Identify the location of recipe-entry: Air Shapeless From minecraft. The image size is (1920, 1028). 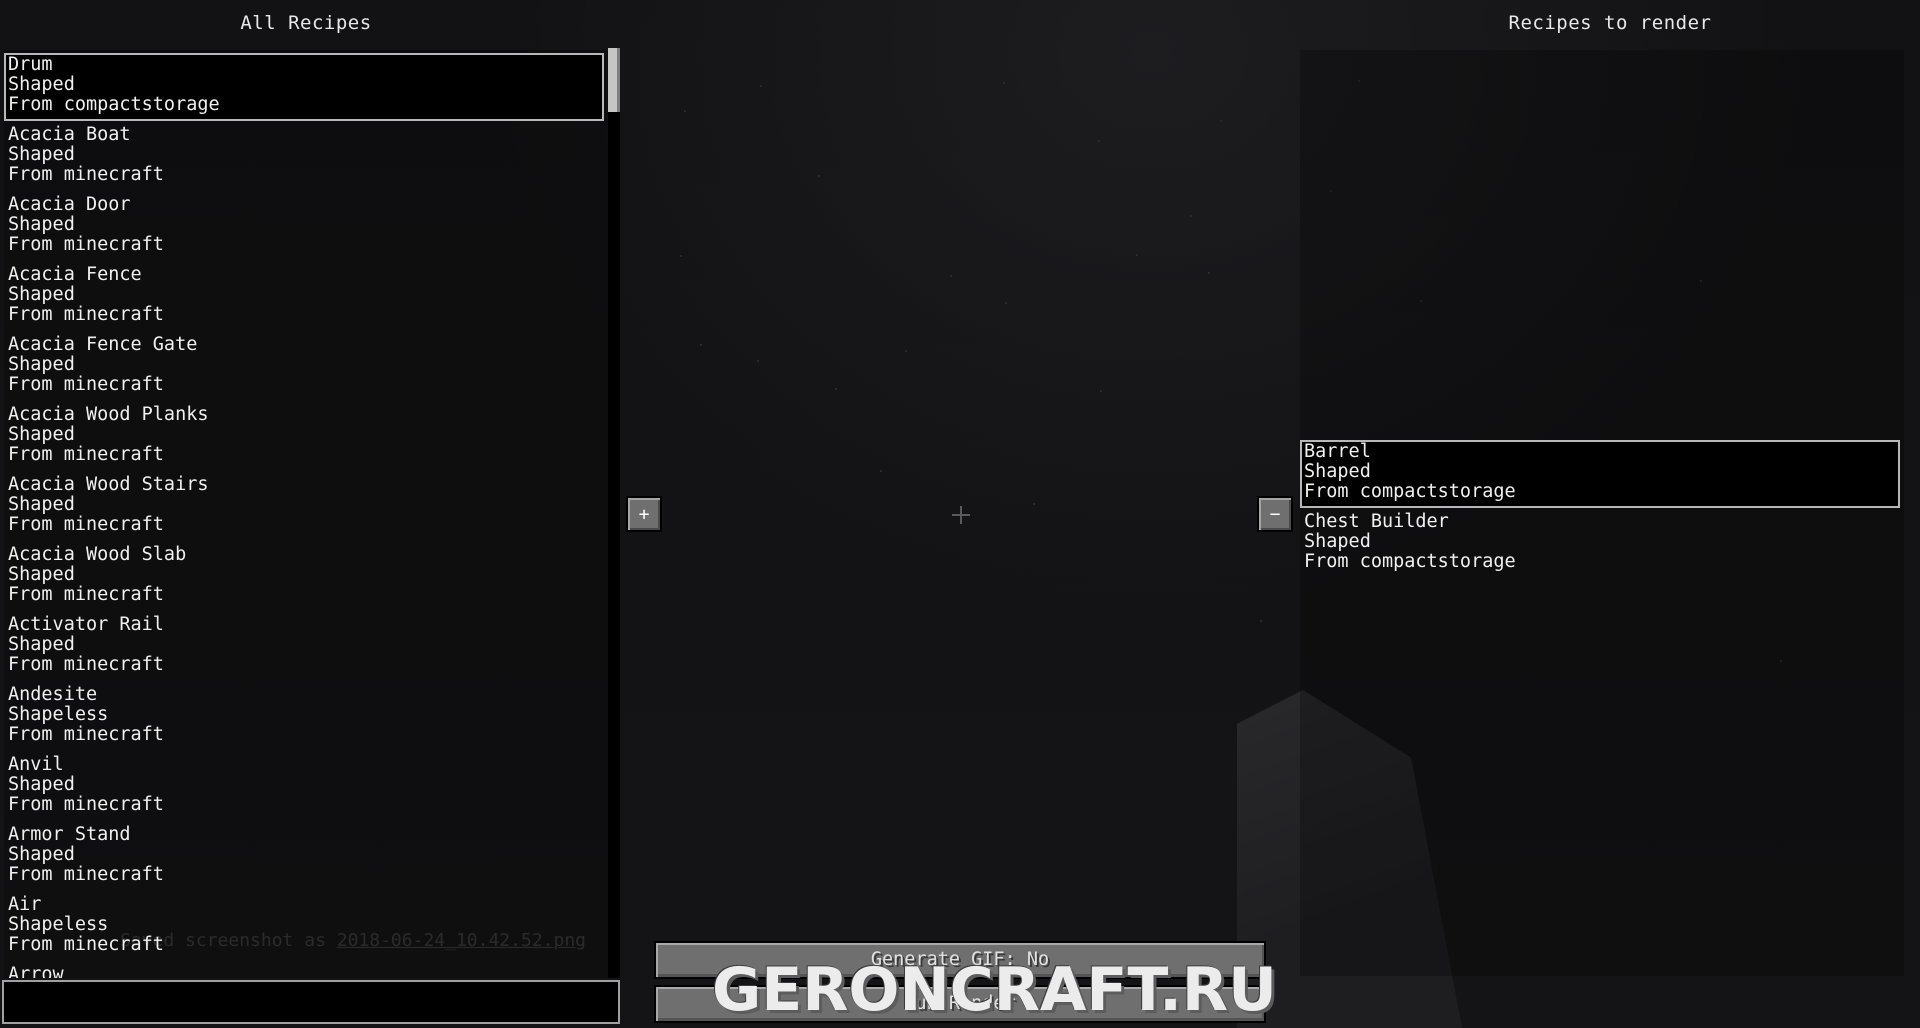
(304, 927).